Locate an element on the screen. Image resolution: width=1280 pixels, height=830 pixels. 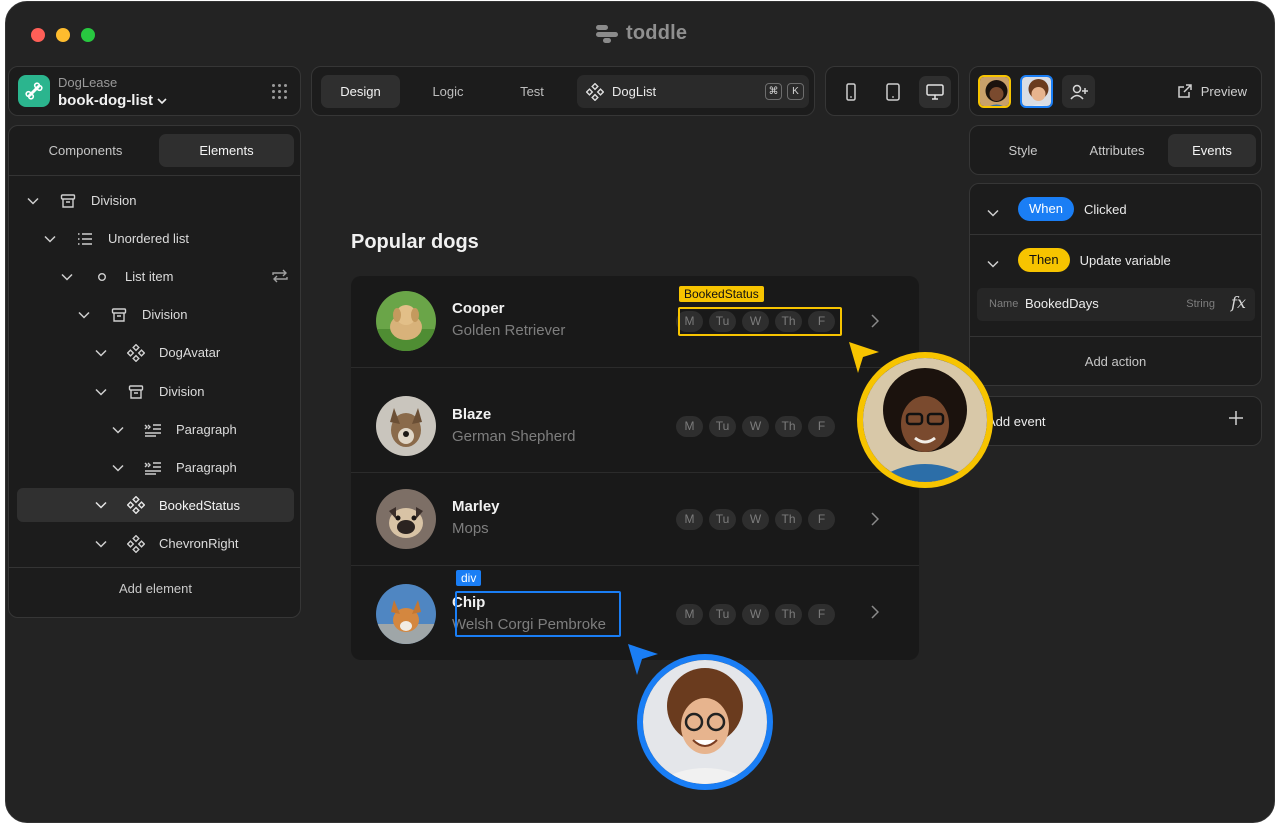
apps-grid-icon is located at coordinates (280, 92).